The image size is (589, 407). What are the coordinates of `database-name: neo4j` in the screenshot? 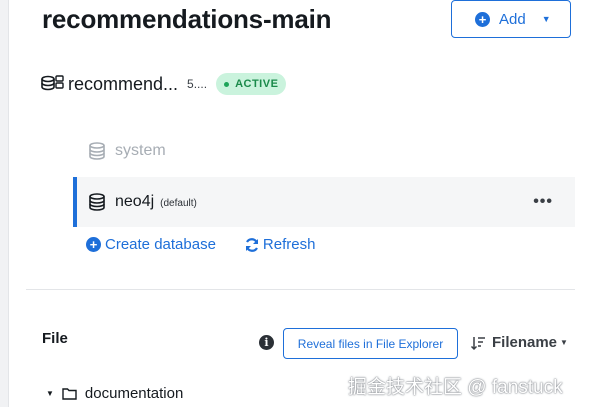 It's located at (135, 201).